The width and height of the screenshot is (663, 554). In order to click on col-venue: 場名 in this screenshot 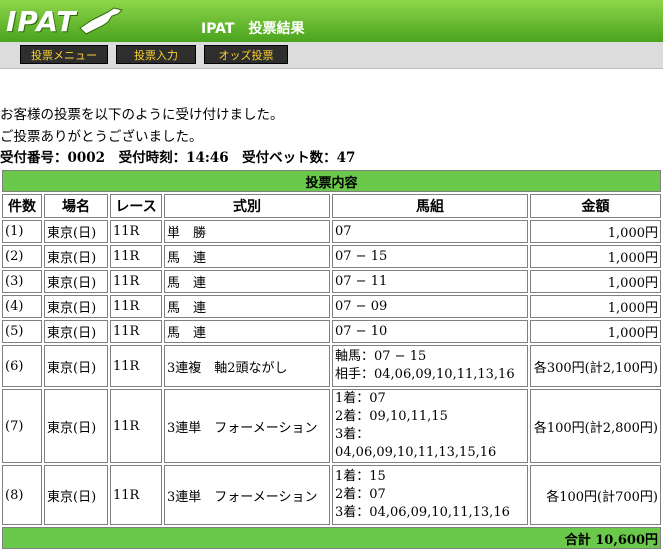, I will do `click(76, 206)`.